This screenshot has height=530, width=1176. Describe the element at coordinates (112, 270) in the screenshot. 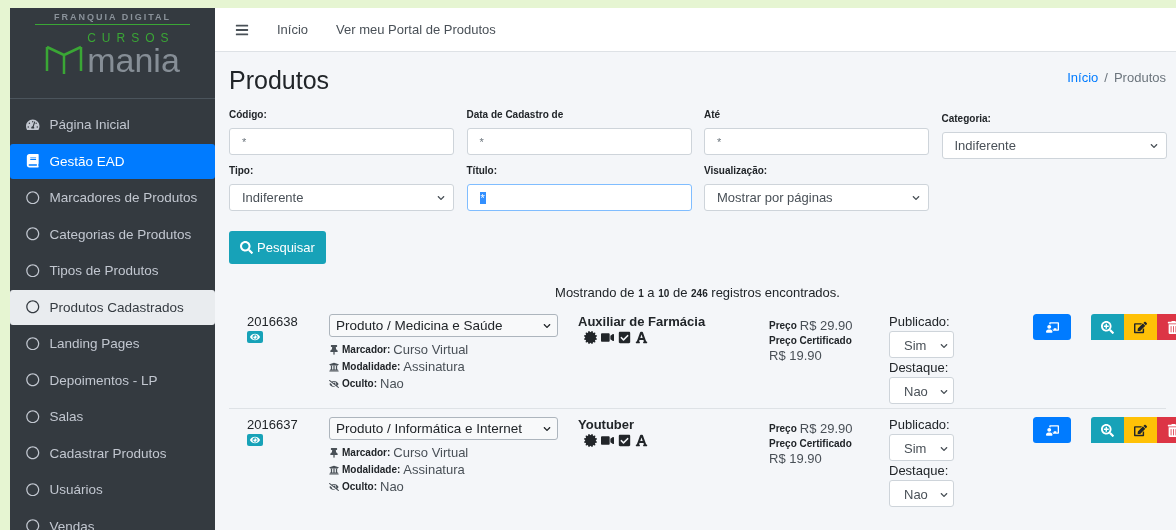

I see `sidebar-item: Tipos de Produtos` at that location.